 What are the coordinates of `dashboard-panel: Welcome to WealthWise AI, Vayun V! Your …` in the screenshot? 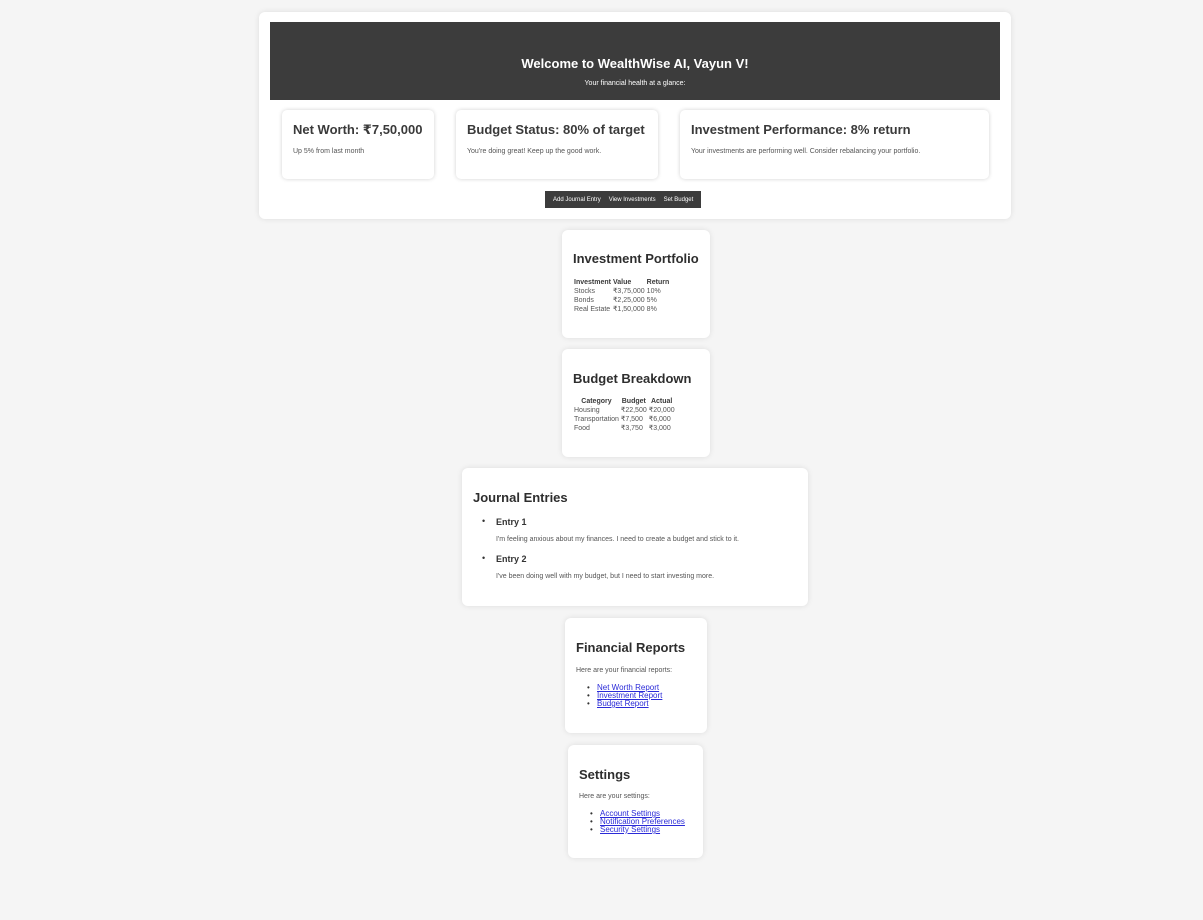 It's located at (635, 115).